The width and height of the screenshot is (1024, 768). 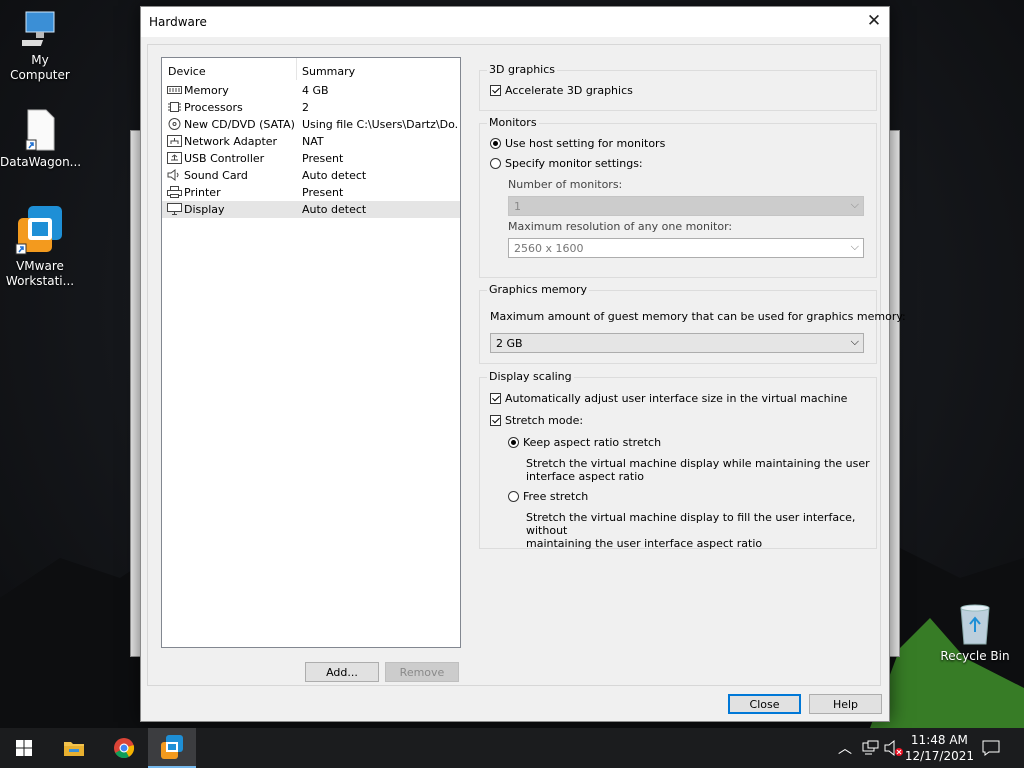 What do you see at coordinates (561, 90) in the screenshot?
I see `accelerate-3d-checkbox: Accelerate 3D graphics` at bounding box center [561, 90].